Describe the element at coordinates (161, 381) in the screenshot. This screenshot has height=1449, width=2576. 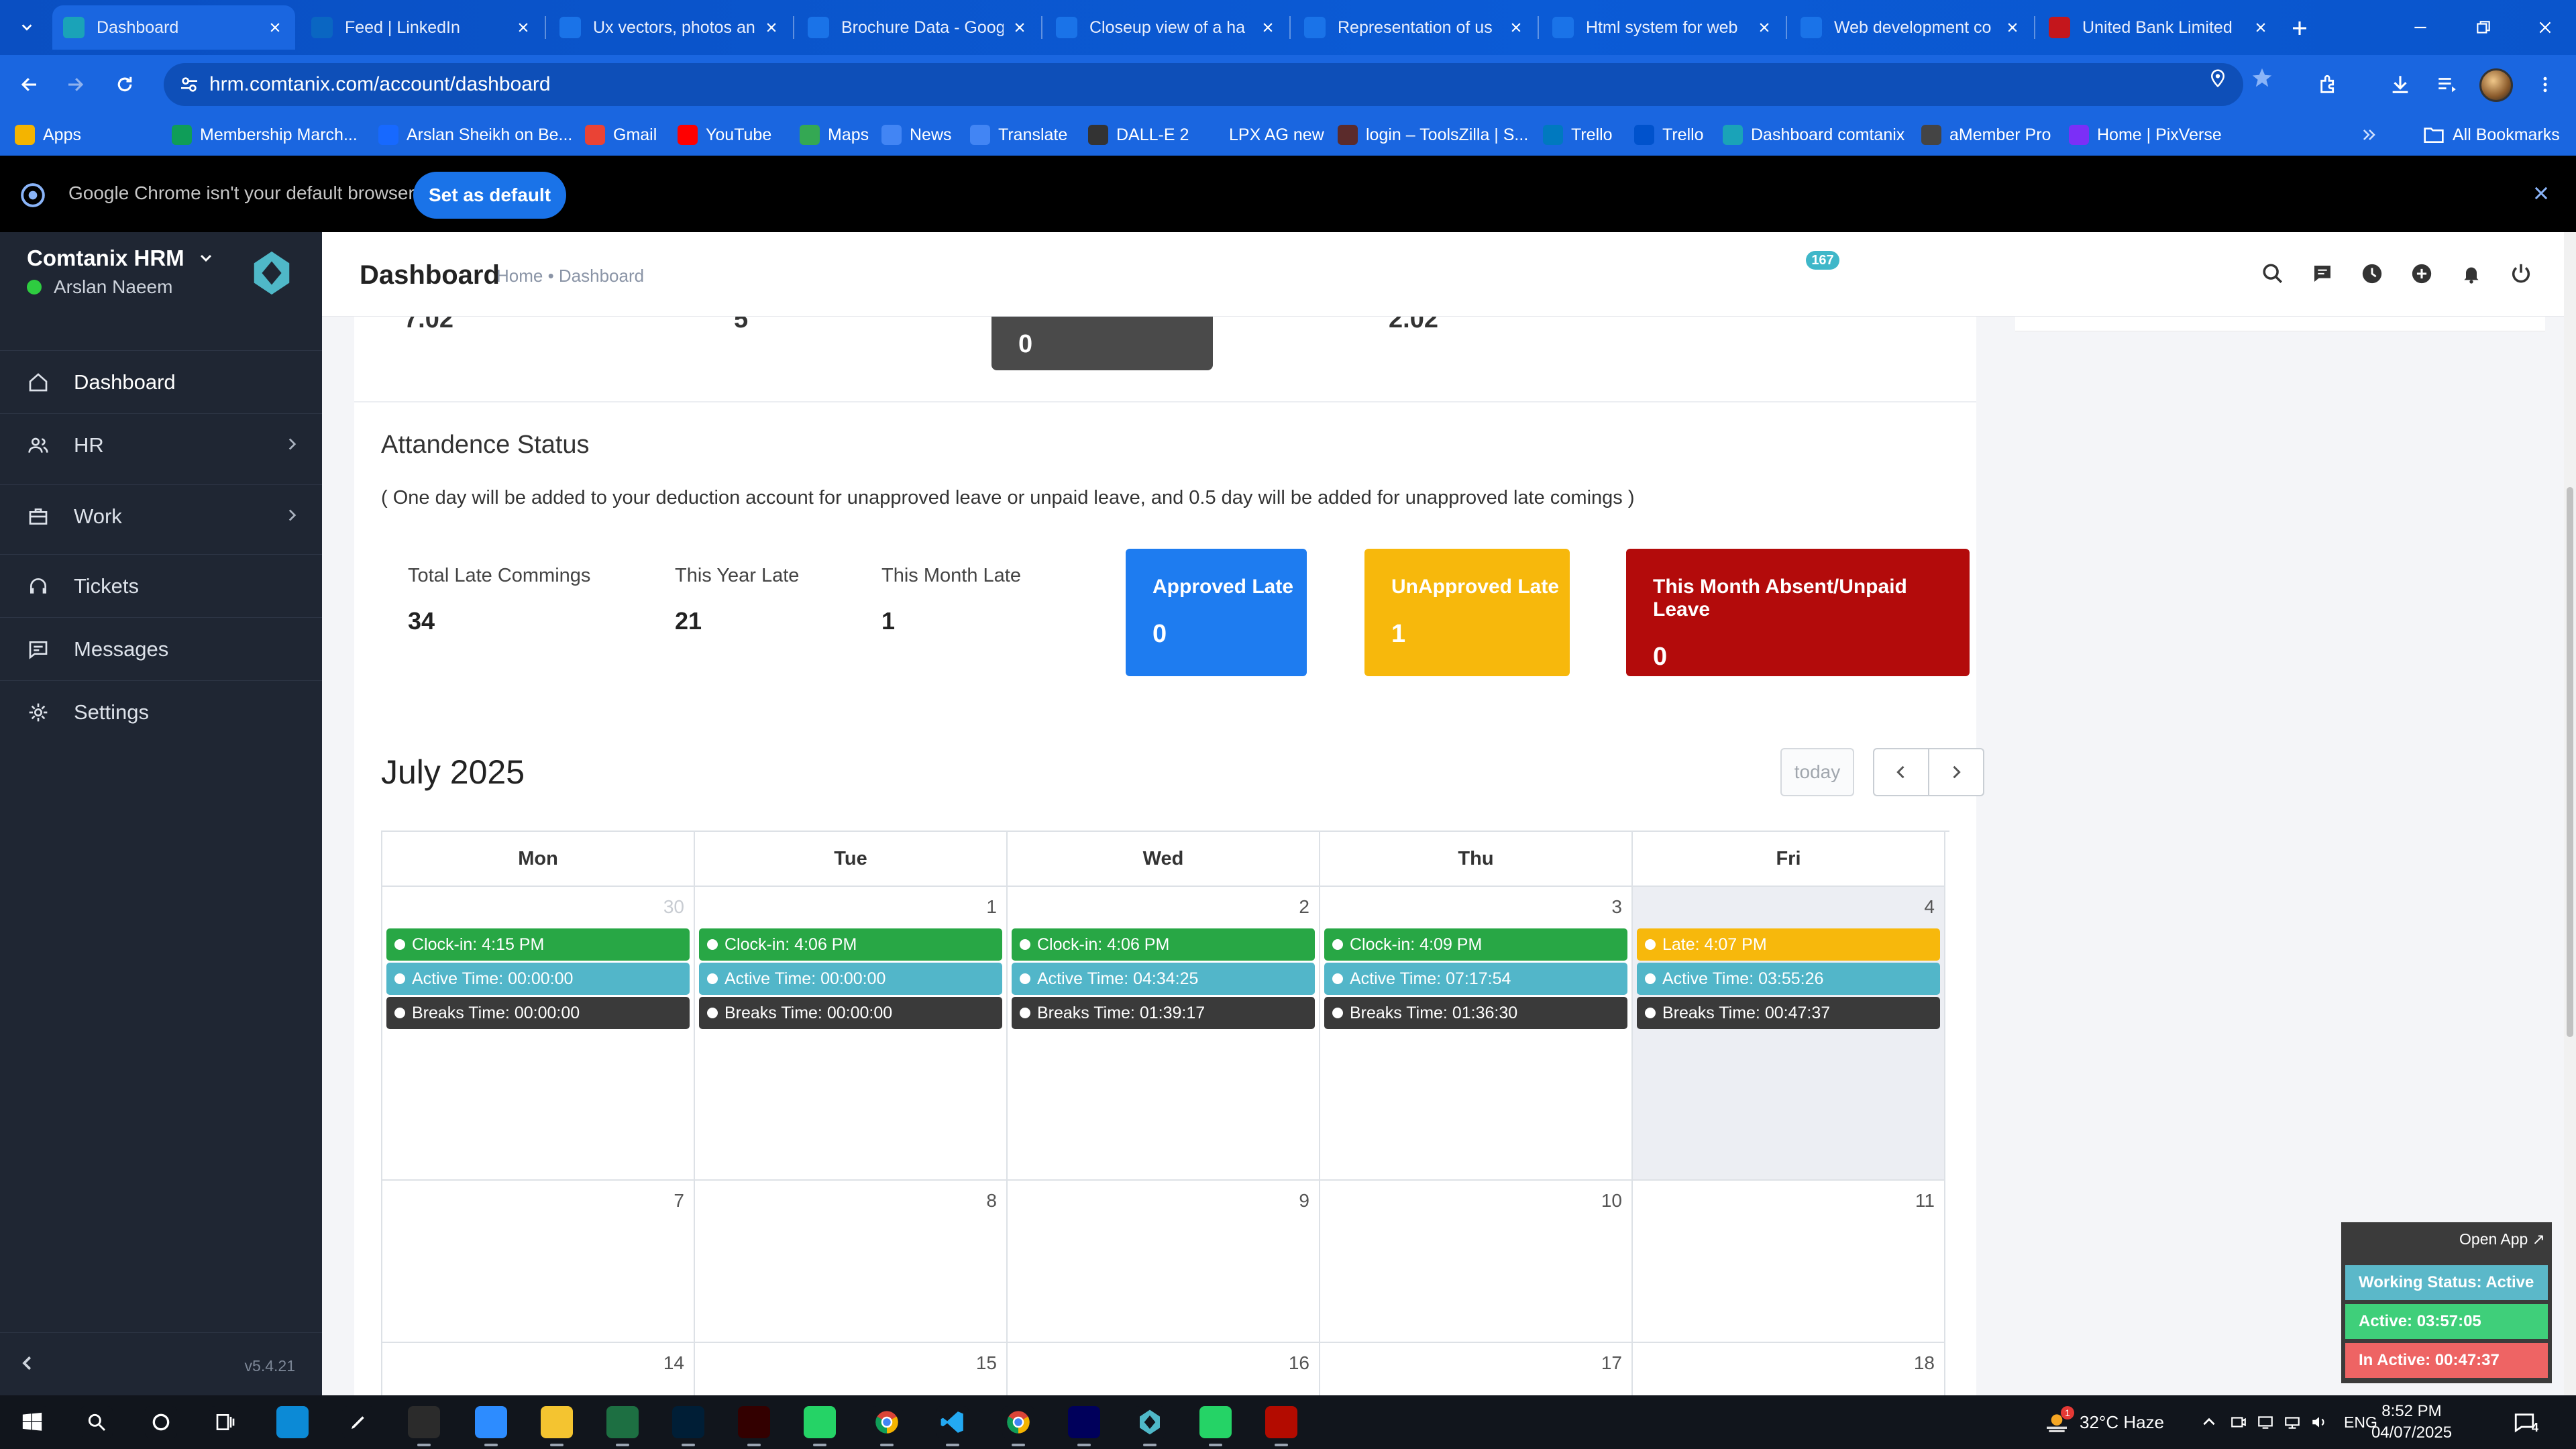
I see `sidebar-item-dashboard: Dashboard` at that location.